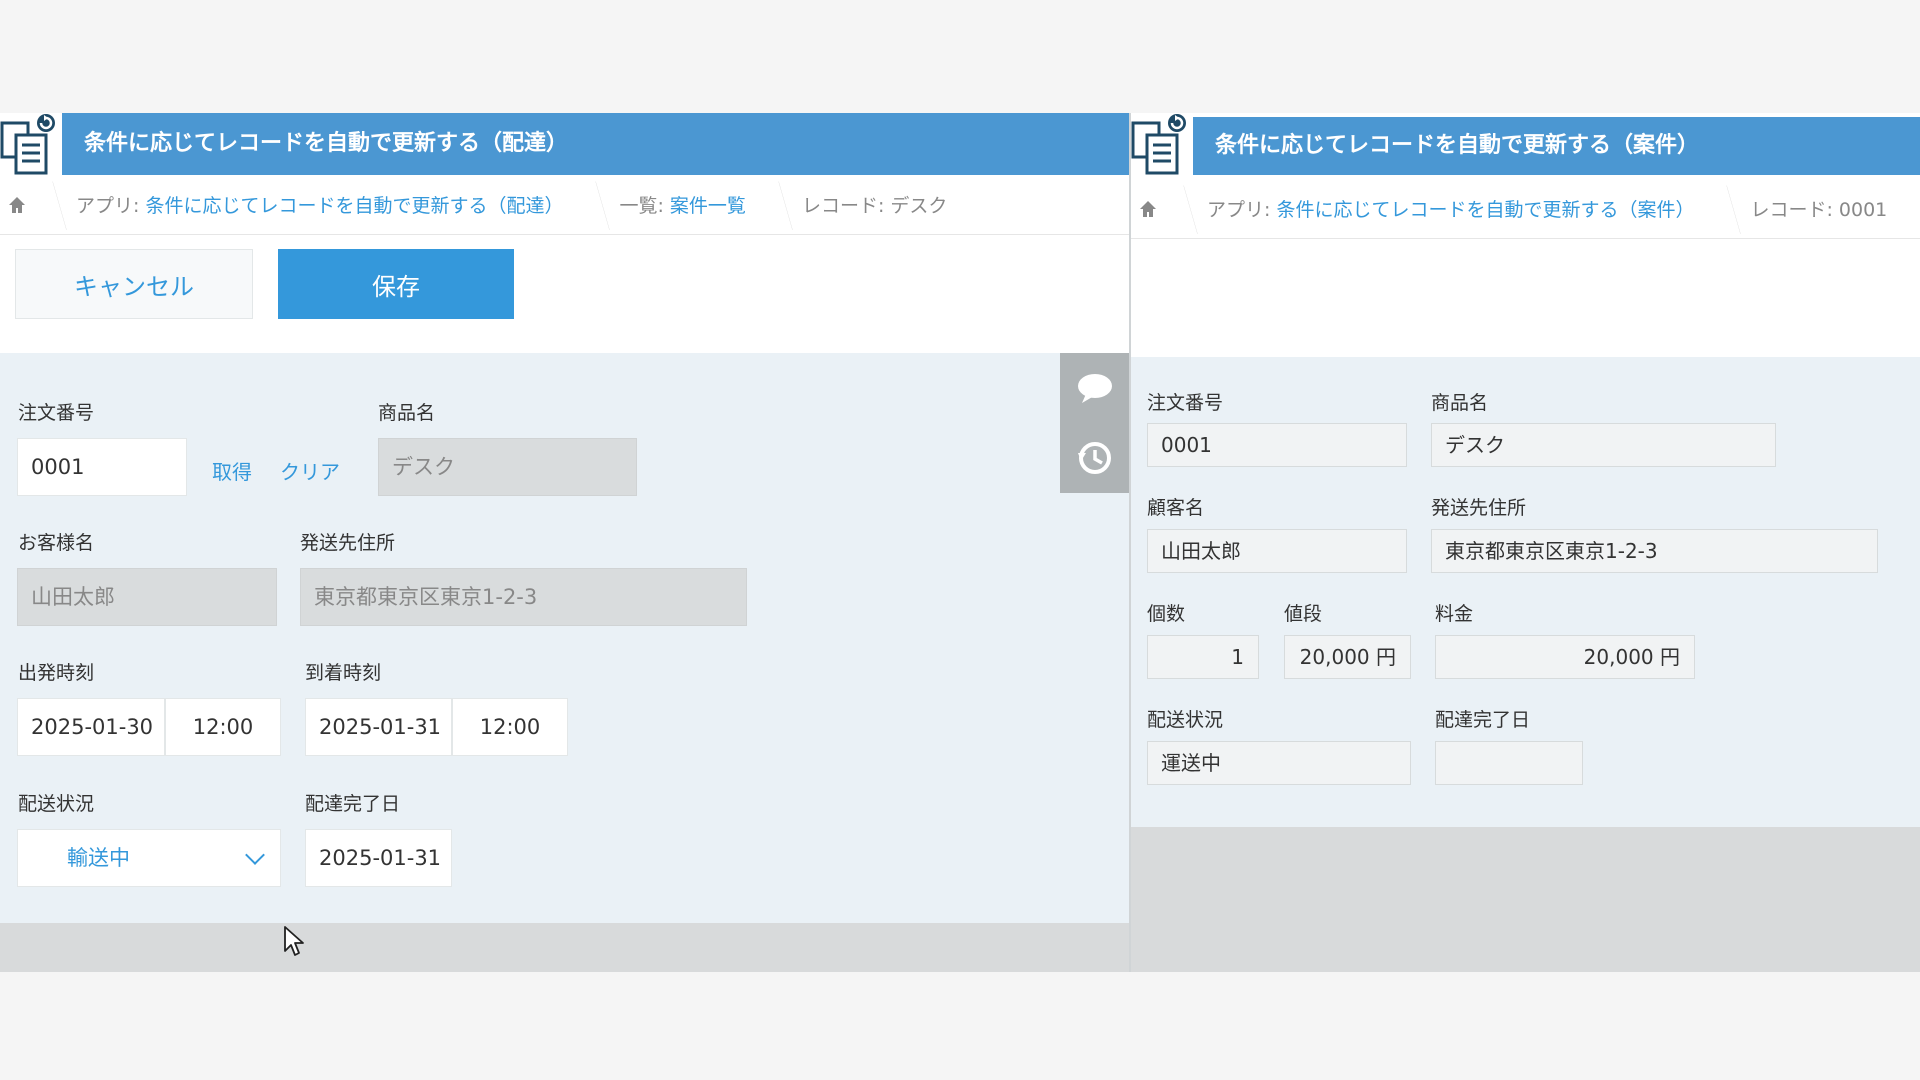  Describe the element at coordinates (134, 284) in the screenshot. I see `cancel-button: キャンセル` at that location.